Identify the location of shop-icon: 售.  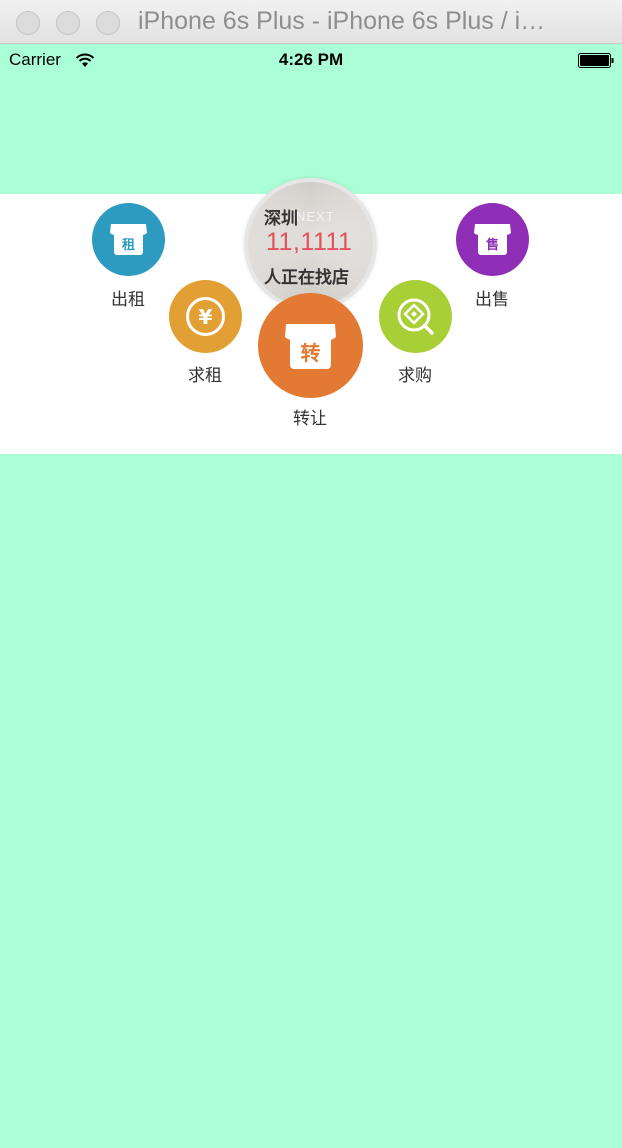
(492, 239).